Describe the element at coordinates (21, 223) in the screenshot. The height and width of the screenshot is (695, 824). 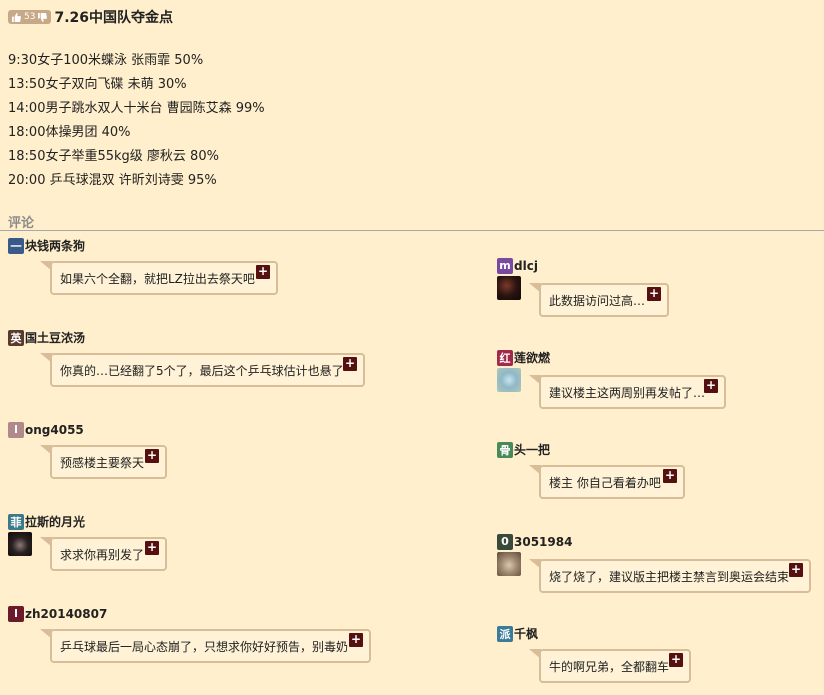
I see `comments-label: 评论` at that location.